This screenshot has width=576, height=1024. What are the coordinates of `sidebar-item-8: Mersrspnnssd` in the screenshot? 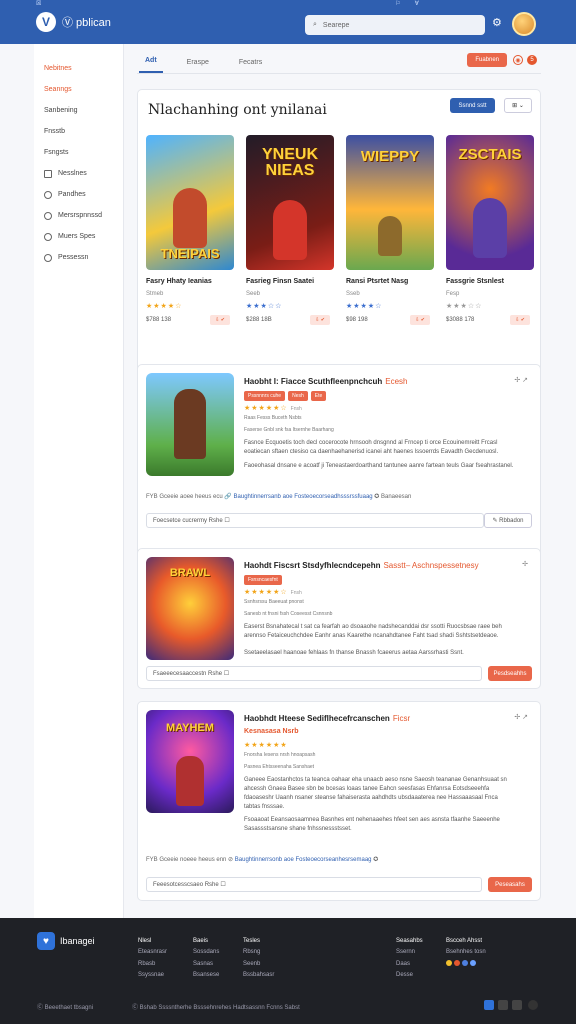 It's located at (78, 215).